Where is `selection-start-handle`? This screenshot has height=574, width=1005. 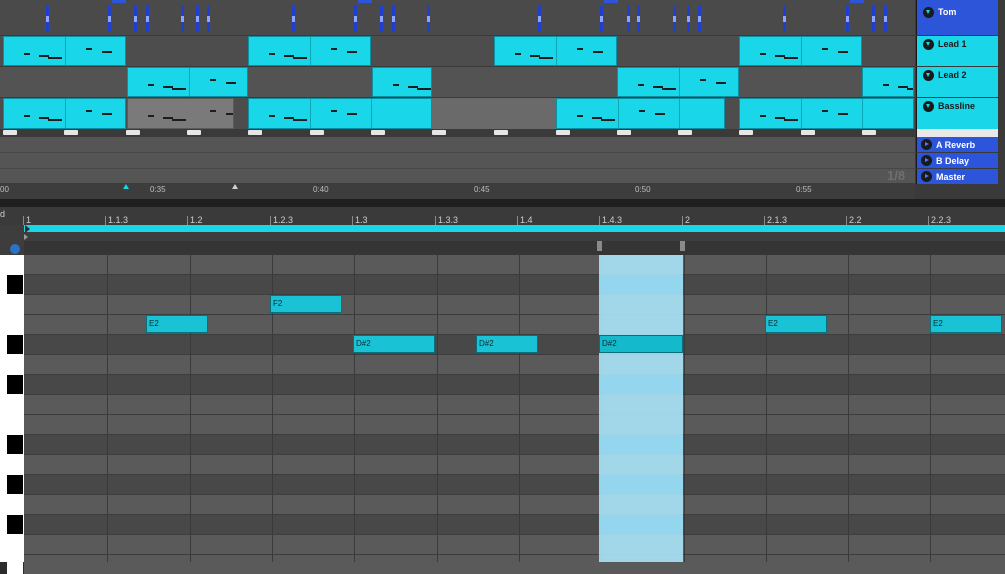 selection-start-handle is located at coordinates (599, 246).